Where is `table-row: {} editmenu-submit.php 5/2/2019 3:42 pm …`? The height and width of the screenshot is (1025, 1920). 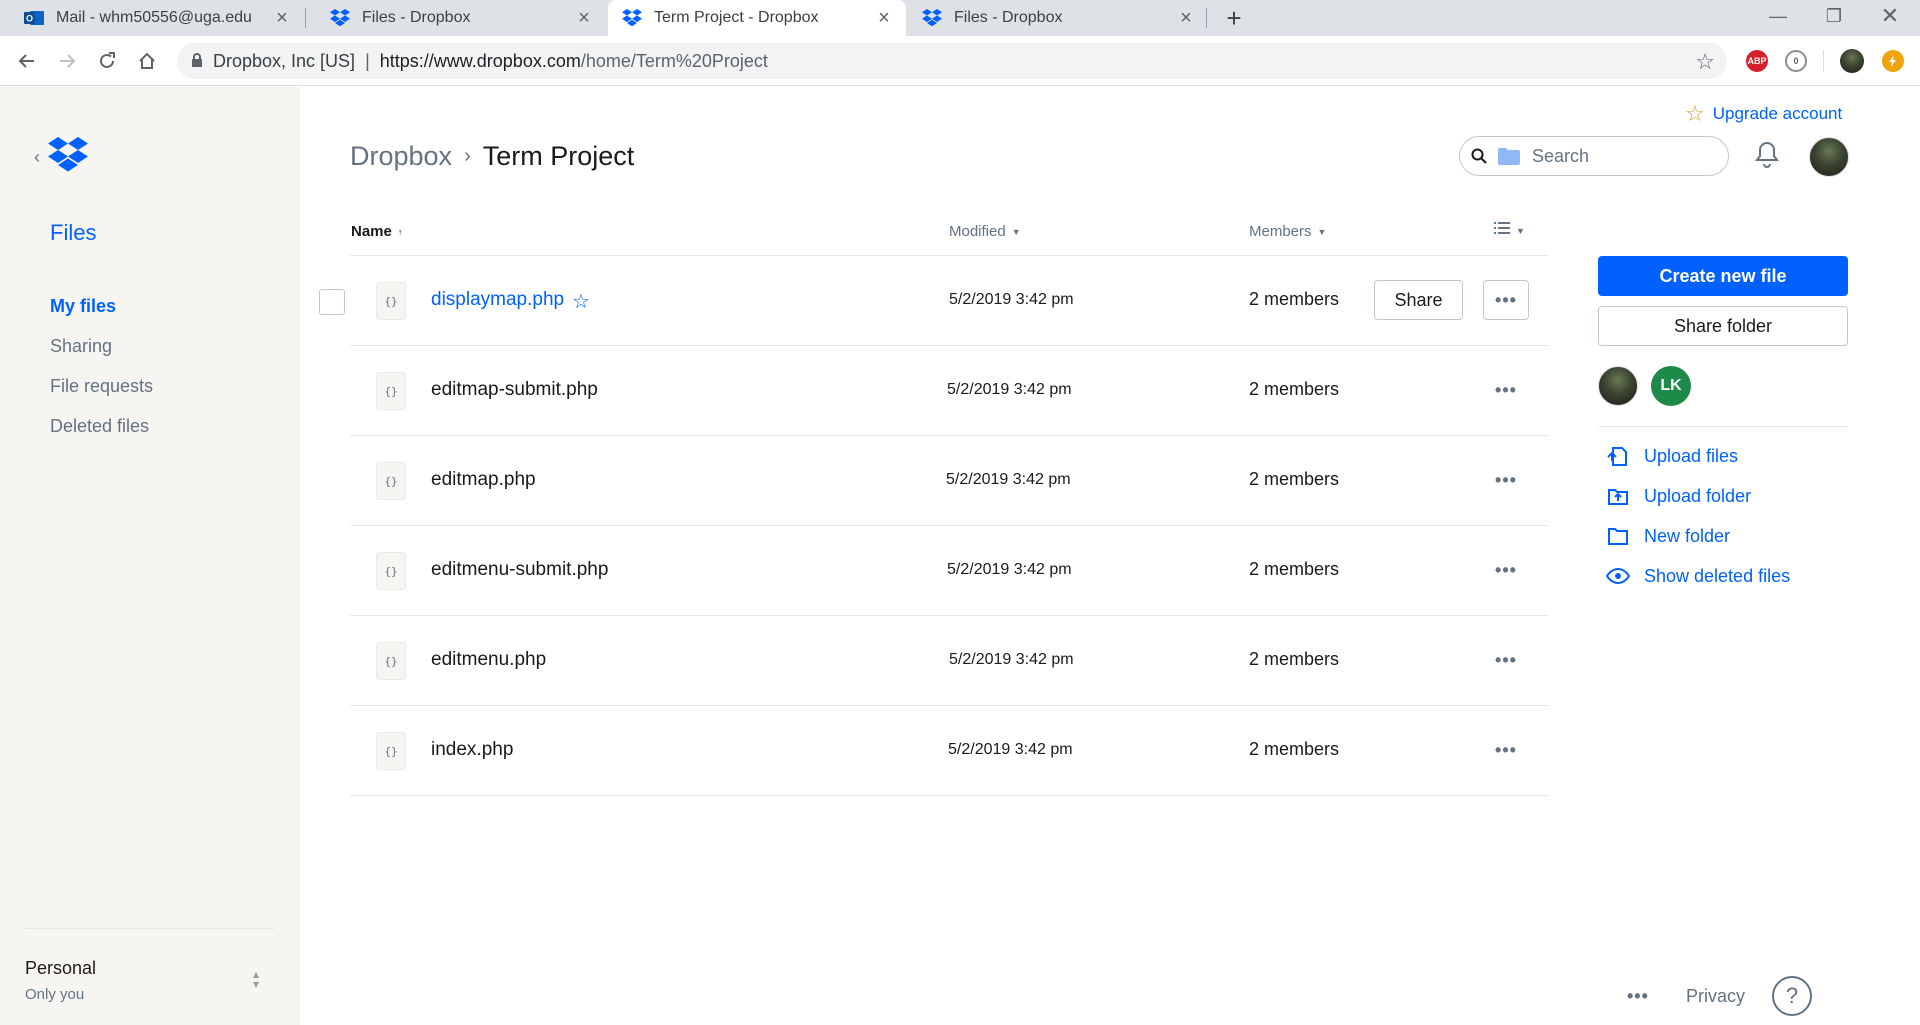 table-row: {} editmenu-submit.php 5/2/2019 3:42 pm … is located at coordinates (949, 571).